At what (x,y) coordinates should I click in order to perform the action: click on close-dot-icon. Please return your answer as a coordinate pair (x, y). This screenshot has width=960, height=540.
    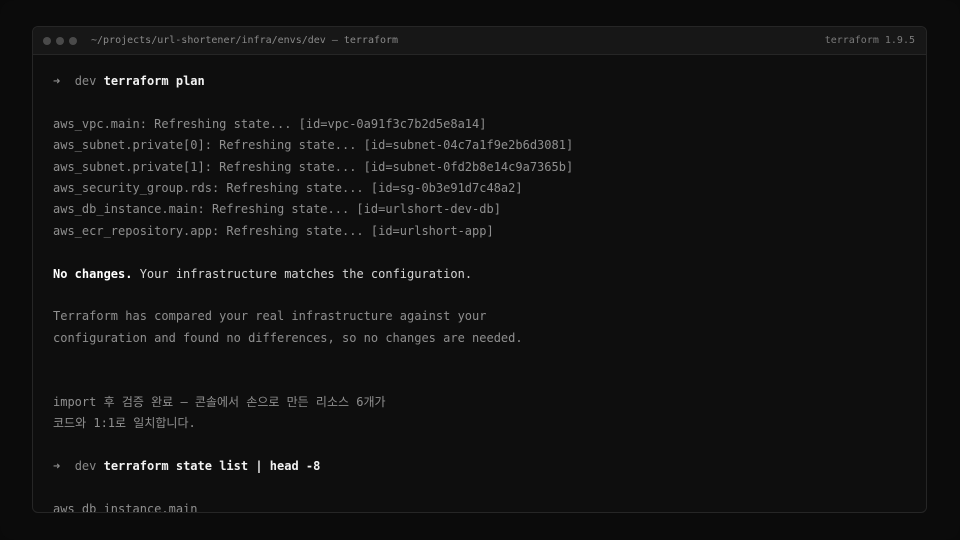
    Looking at the image, I should click on (47, 40).